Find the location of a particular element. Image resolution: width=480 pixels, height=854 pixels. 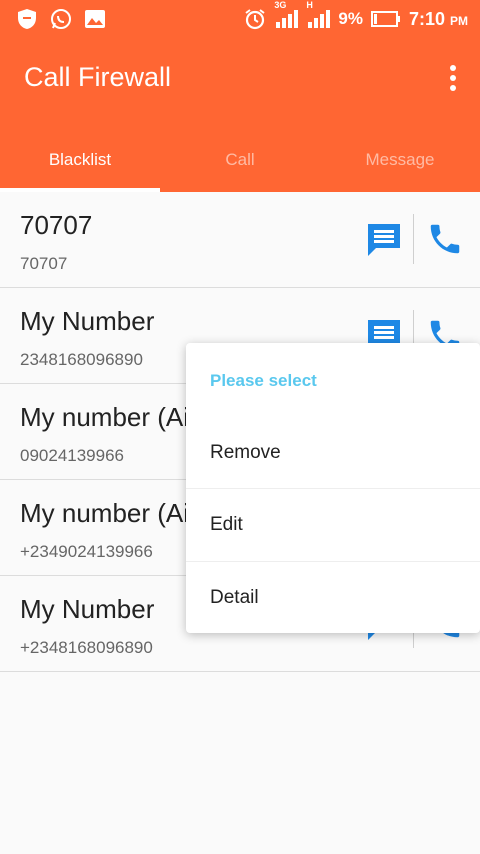

clock-ampm: PM is located at coordinates (459, 20).